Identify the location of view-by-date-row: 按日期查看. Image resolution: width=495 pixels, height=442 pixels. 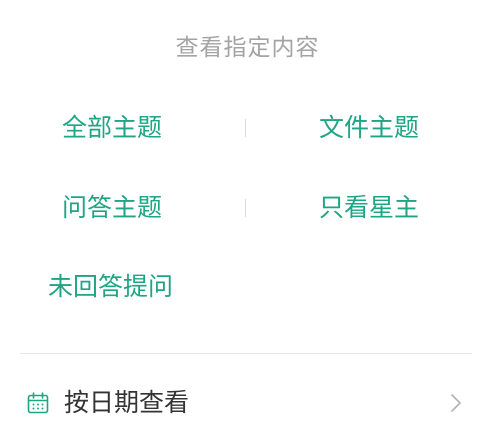
(247, 403).